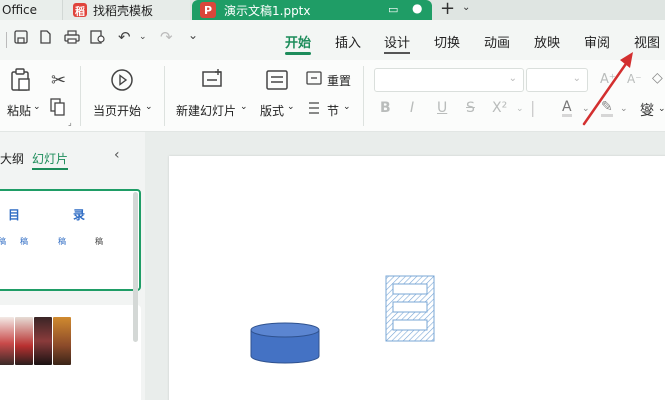 This screenshot has height=400, width=665. I want to click on paste-label: 粘贴, so click(19, 110).